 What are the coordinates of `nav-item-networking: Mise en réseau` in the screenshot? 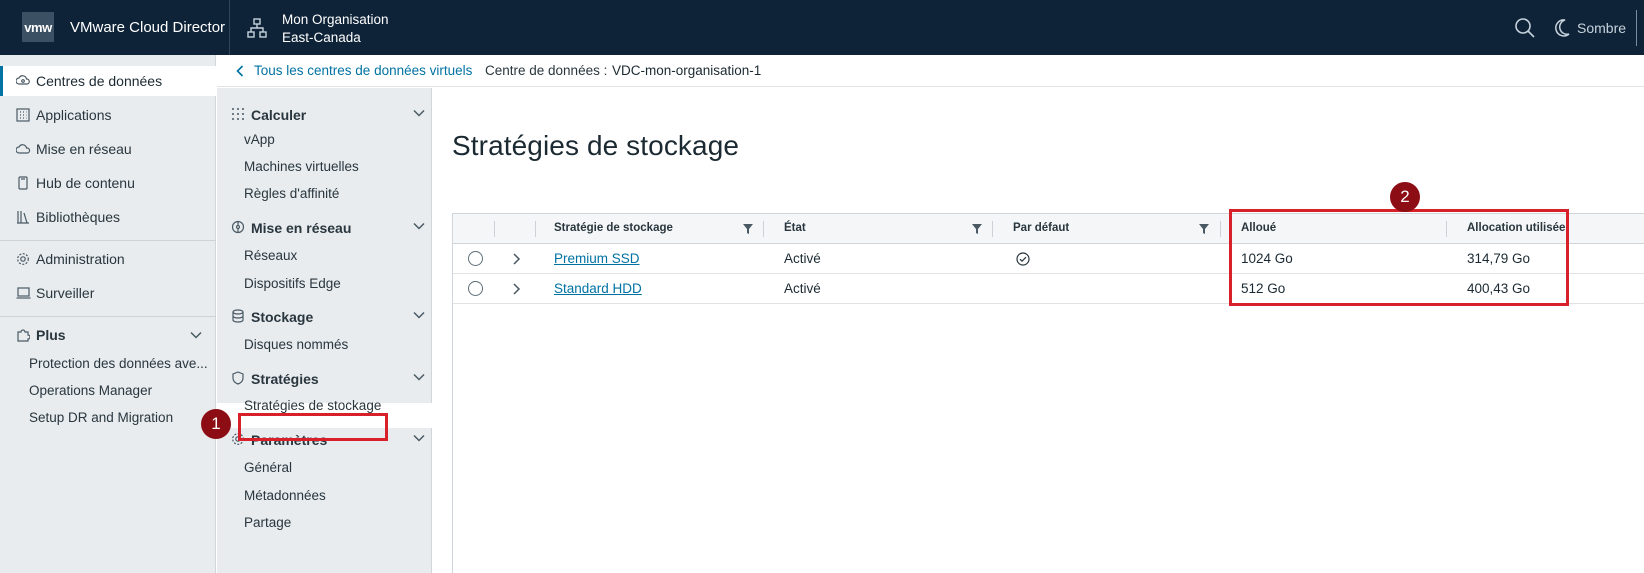 It's located at (108, 149).